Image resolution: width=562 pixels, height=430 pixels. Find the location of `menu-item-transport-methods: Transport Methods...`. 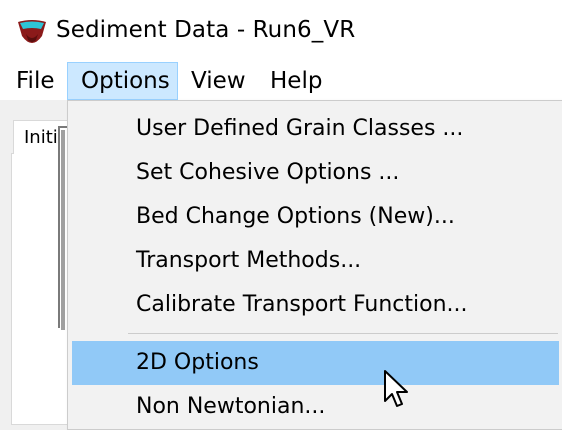

menu-item-transport-methods: Transport Methods... is located at coordinates (315, 261).